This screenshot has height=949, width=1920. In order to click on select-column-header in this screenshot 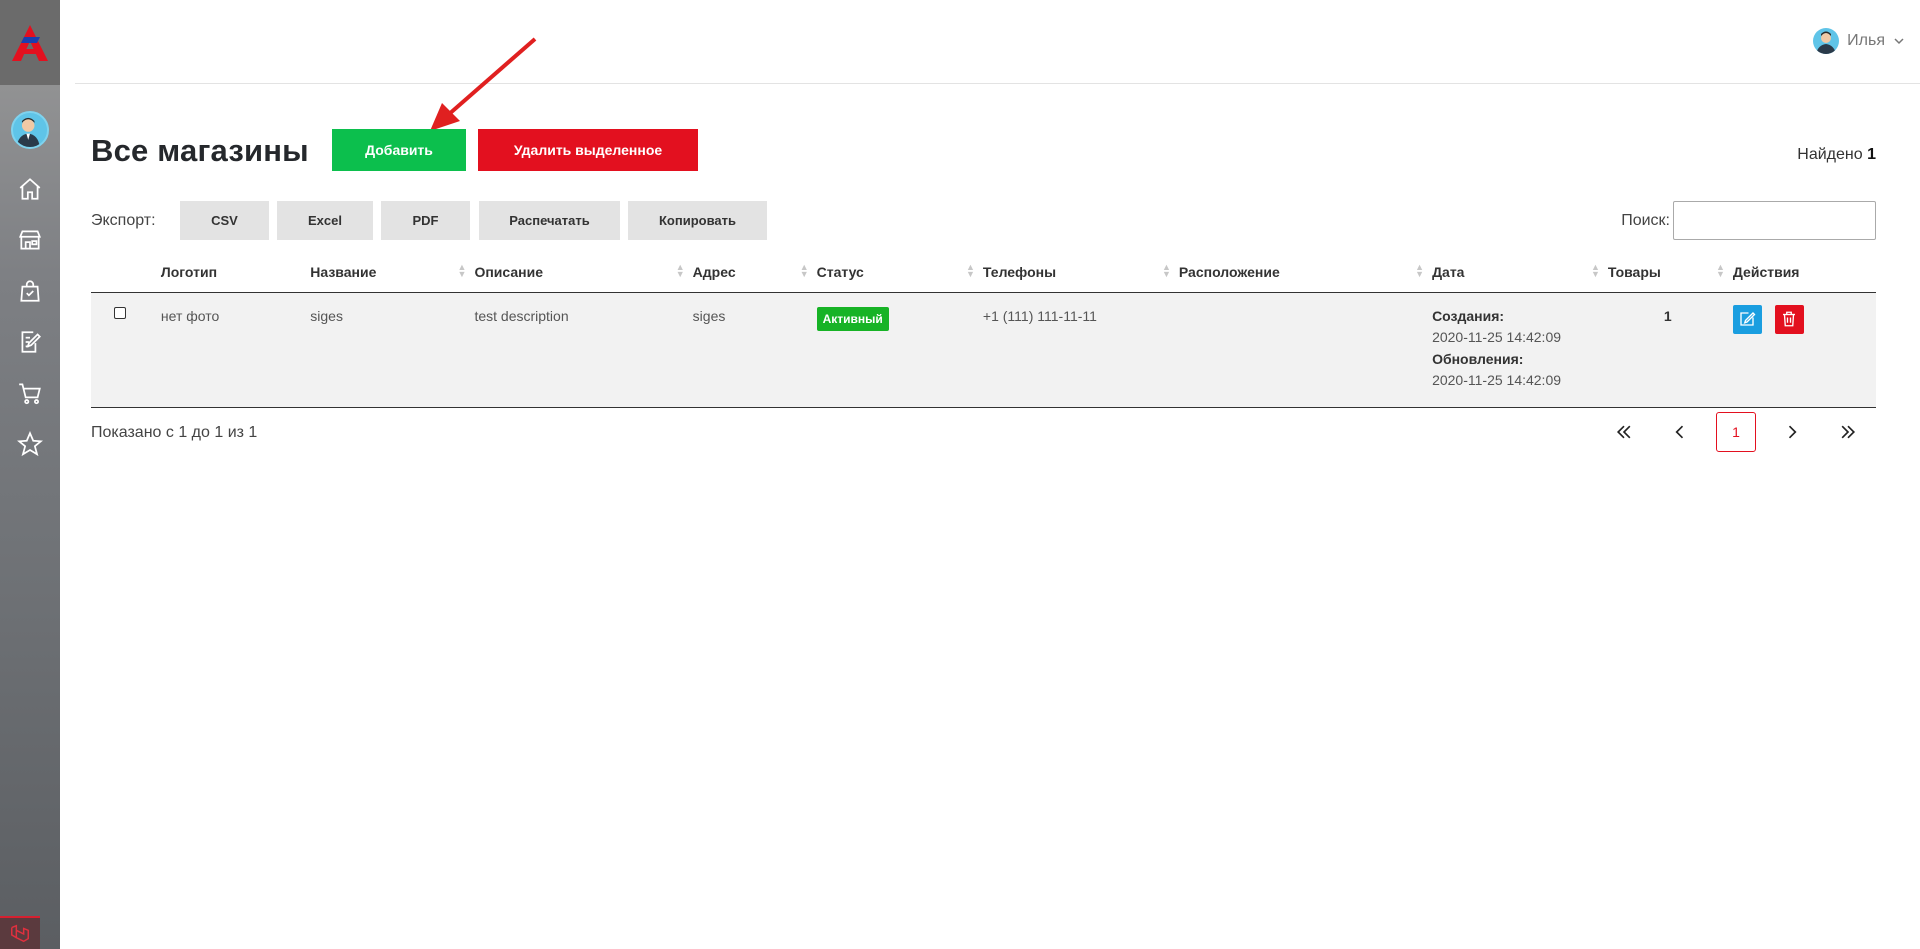, I will do `click(126, 272)`.